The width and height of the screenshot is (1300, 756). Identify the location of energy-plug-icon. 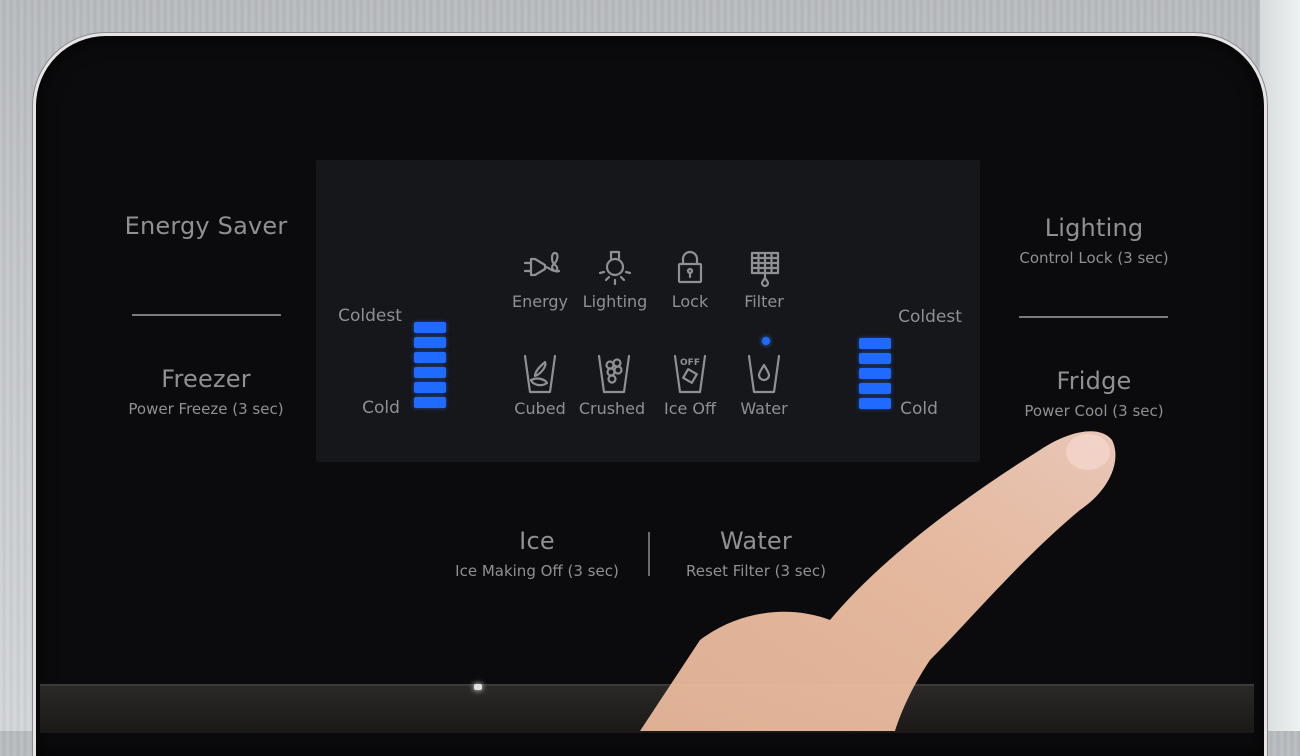
(542, 270).